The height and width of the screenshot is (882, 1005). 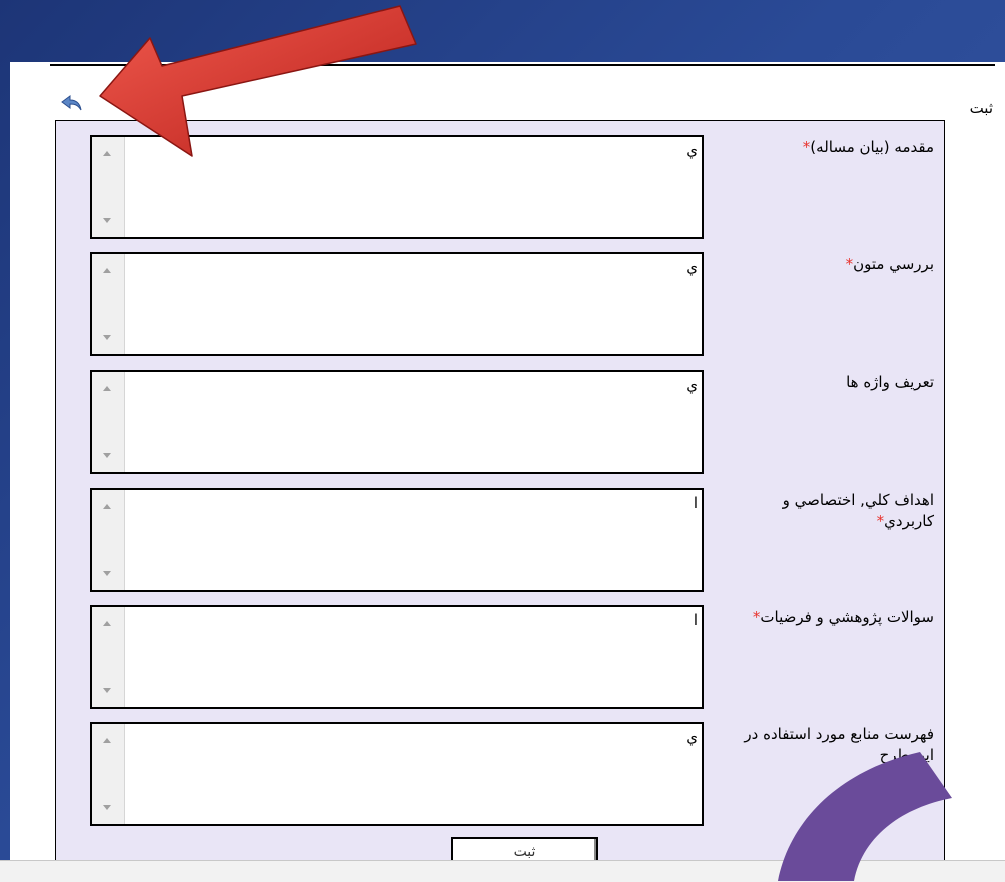 I want to click on references-textarea: ي, so click(x=397, y=774).